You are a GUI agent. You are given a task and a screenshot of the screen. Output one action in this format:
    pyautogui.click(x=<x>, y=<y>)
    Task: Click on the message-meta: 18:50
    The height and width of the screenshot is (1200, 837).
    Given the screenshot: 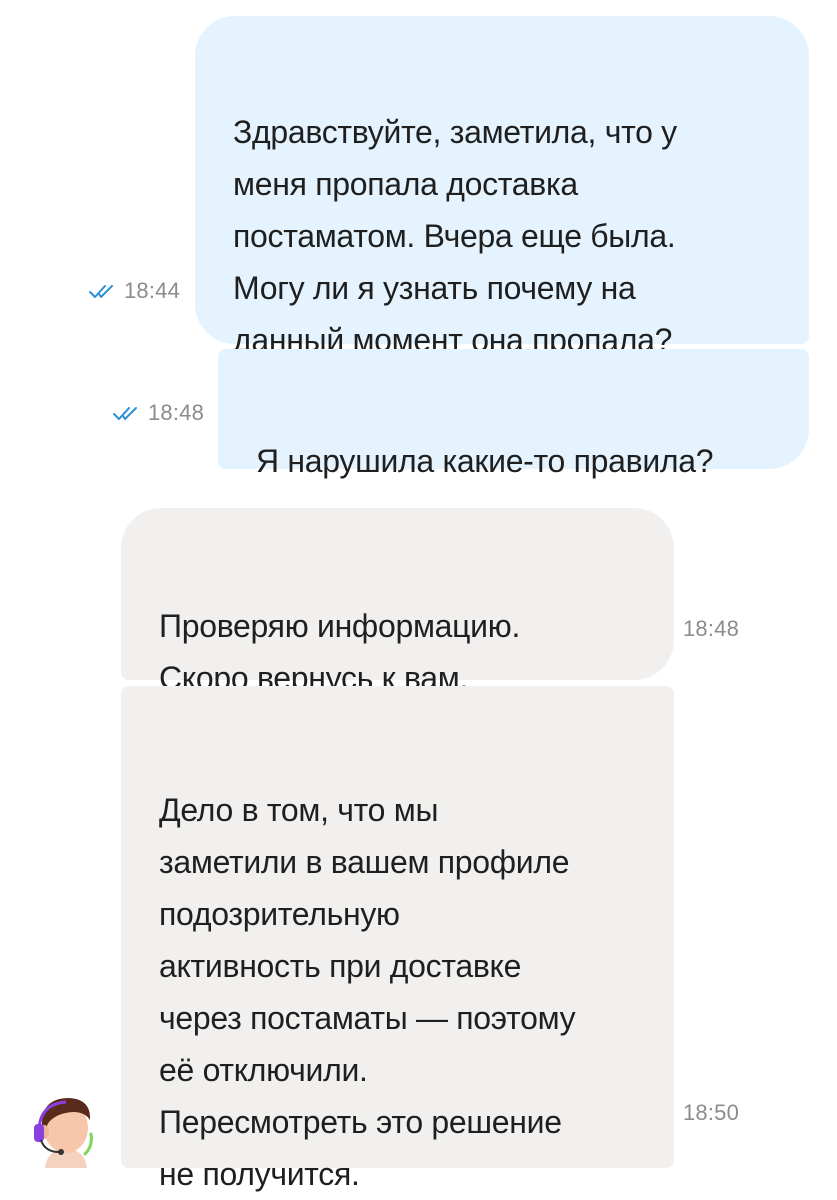 What is the action you would take?
    pyautogui.click(x=711, y=1113)
    